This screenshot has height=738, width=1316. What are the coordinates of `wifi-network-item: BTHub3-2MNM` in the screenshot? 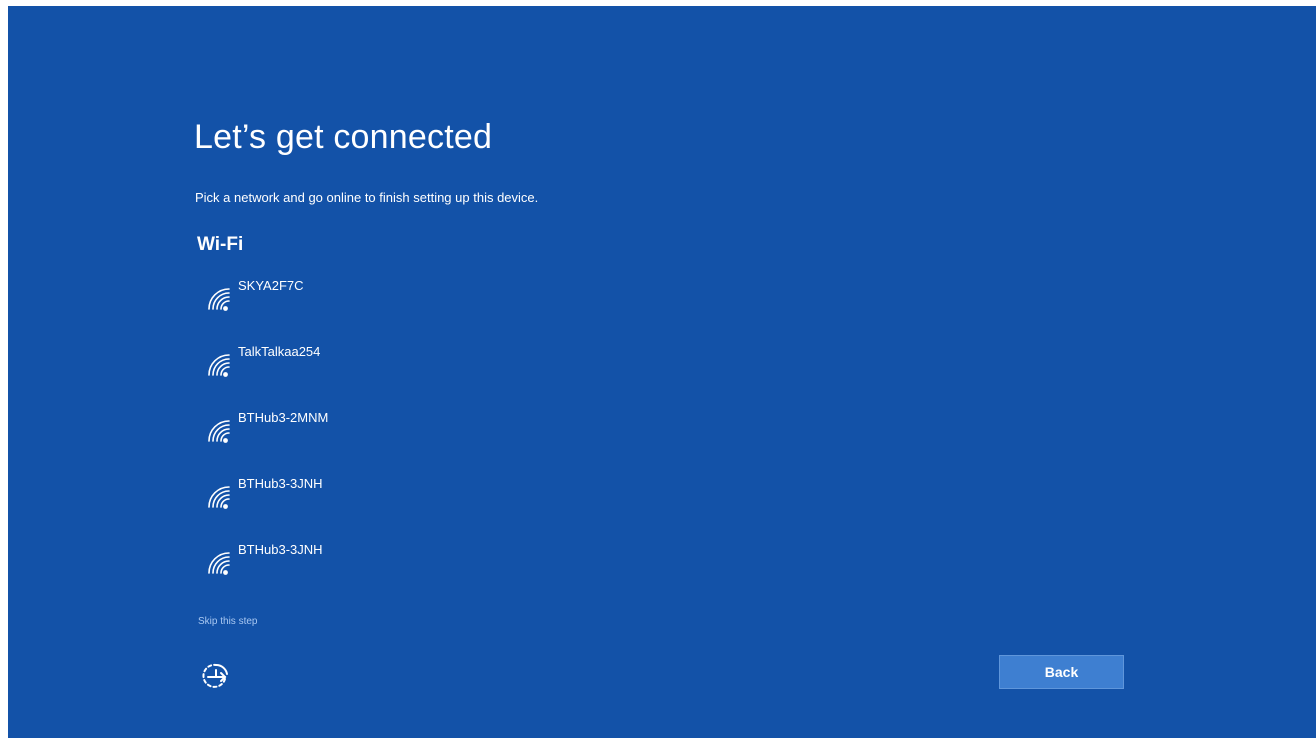 It's located at (404, 441).